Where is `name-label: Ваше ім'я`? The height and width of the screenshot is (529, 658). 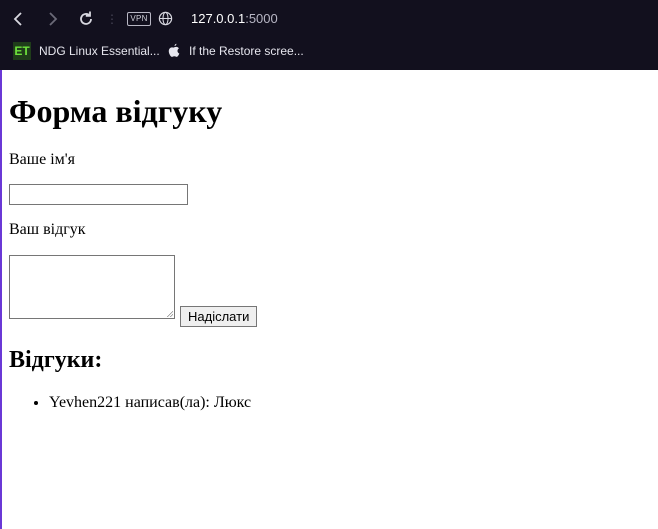 name-label: Ваше ім'я is located at coordinates (42, 159).